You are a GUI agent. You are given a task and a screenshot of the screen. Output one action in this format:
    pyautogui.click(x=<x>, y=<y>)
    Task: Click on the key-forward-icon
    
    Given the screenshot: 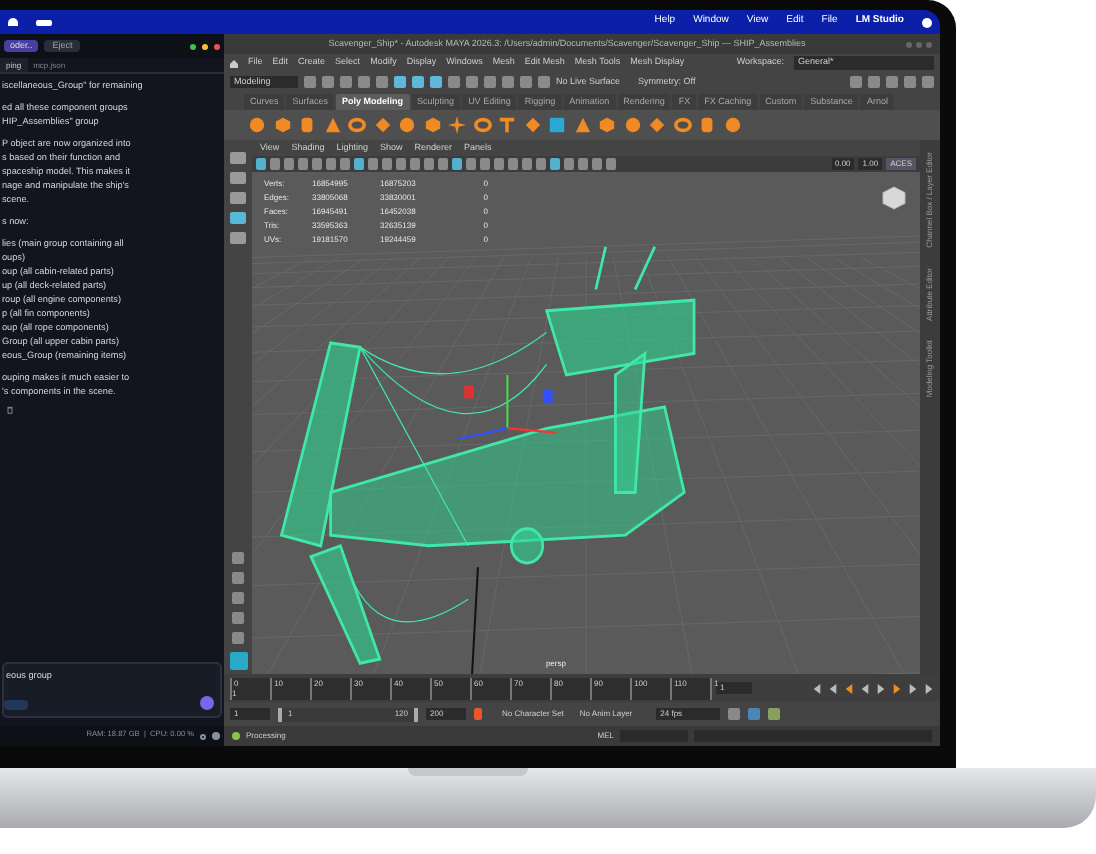 What is the action you would take?
    pyautogui.click(x=897, y=688)
    